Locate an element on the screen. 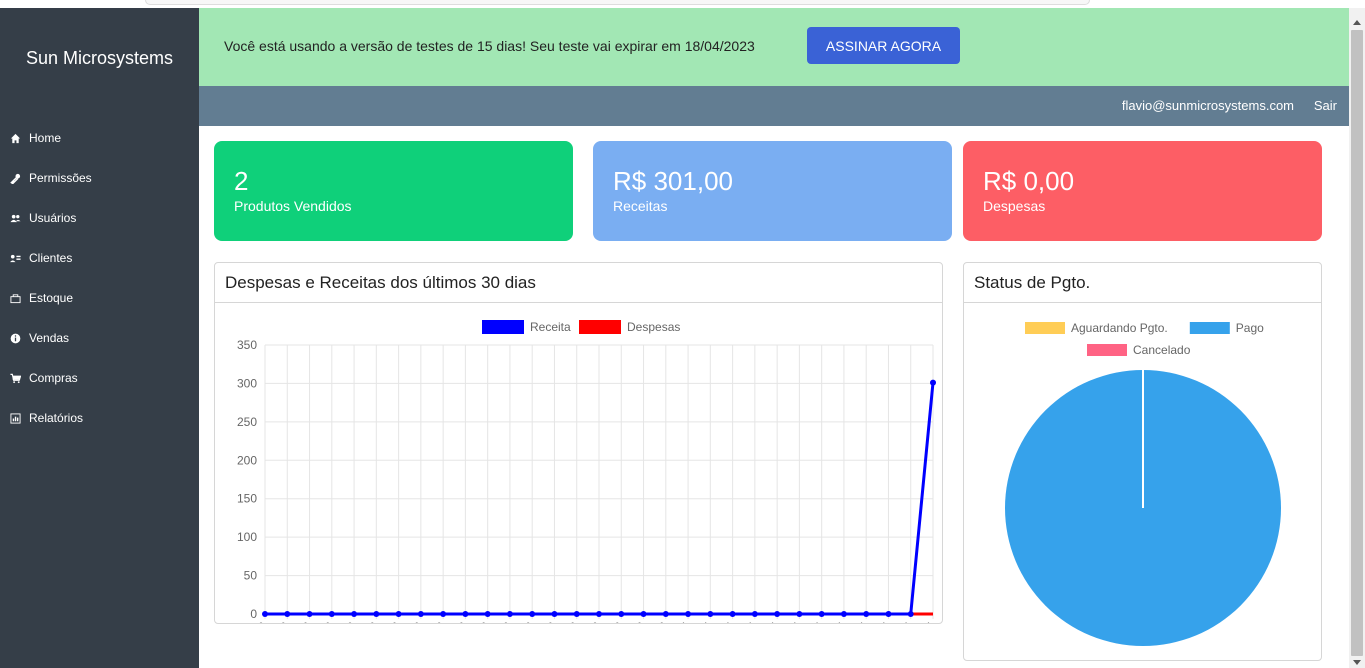  products-sold-value: 2 is located at coordinates (241, 181).